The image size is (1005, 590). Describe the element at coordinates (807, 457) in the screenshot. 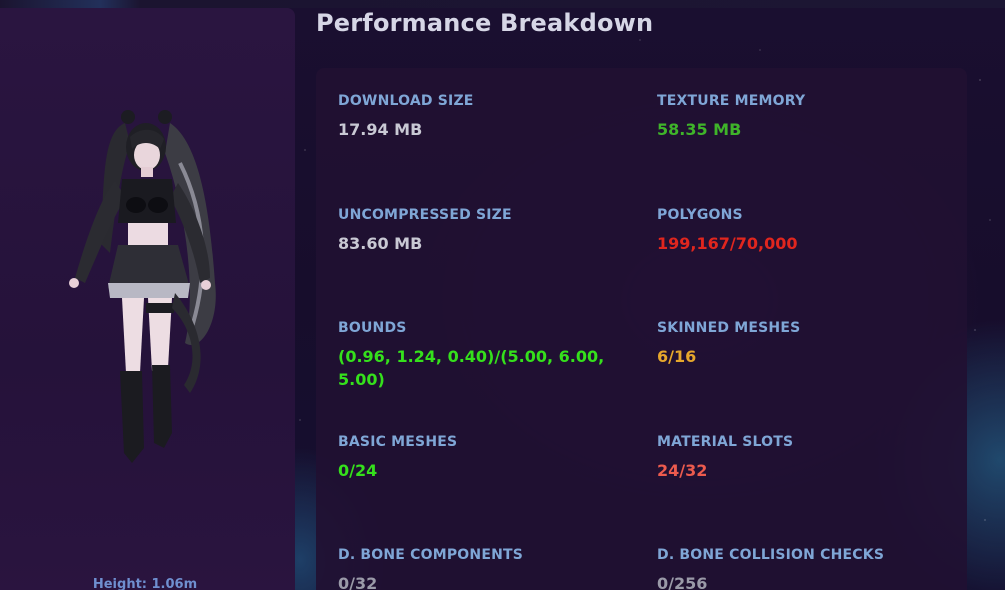

I see `stat-material-slots: MATERIAL SLOTS 24/32` at that location.